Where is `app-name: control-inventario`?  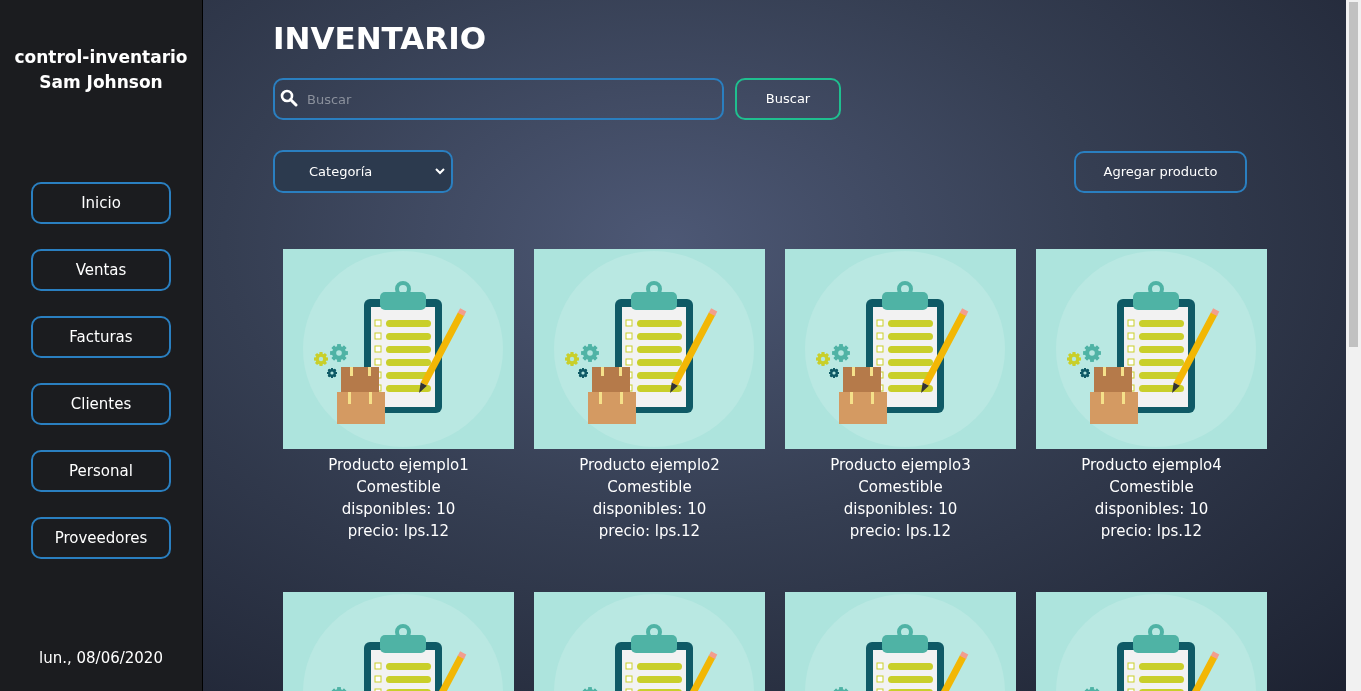 app-name: control-inventario is located at coordinates (101, 57).